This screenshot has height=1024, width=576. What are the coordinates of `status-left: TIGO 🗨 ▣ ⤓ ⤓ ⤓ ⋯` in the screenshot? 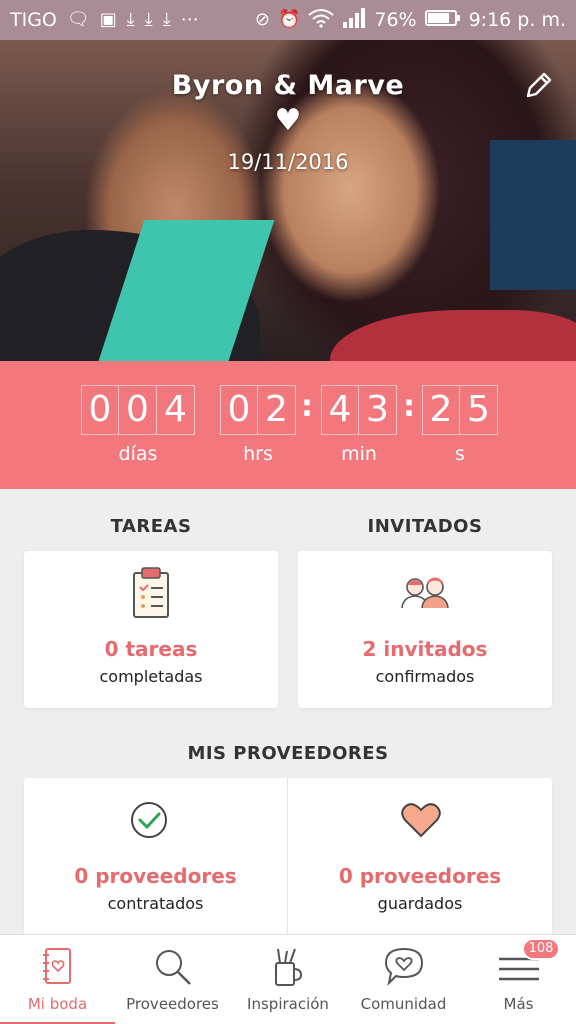 It's located at (104, 20).